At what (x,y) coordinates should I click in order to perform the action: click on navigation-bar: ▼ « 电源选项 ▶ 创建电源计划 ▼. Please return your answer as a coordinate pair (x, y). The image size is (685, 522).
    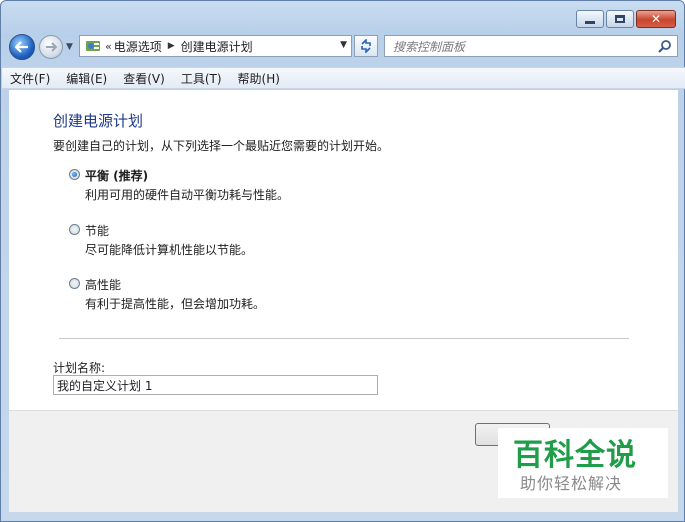
    Looking at the image, I should click on (344, 47).